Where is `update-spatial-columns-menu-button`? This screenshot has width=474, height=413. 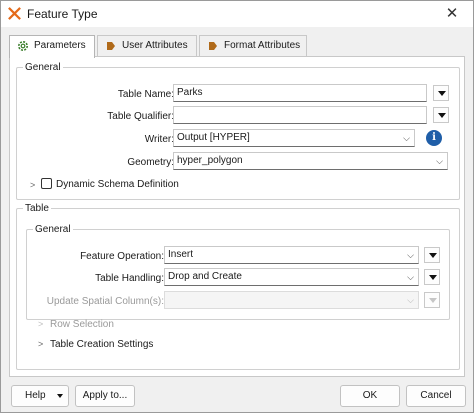
update-spatial-columns-menu-button is located at coordinates (432, 300).